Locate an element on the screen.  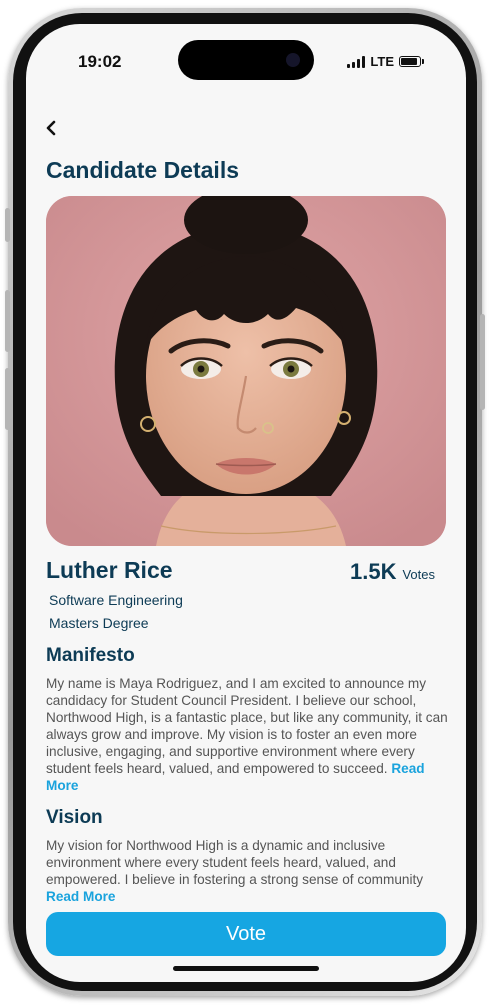
back-button is located at coordinates (52, 128).